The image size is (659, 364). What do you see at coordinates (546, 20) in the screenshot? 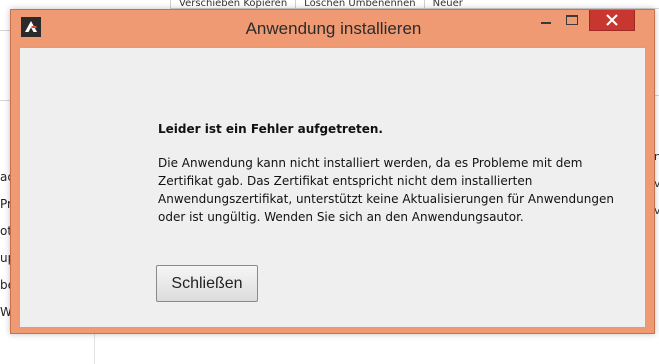
I see `minimize-button` at bounding box center [546, 20].